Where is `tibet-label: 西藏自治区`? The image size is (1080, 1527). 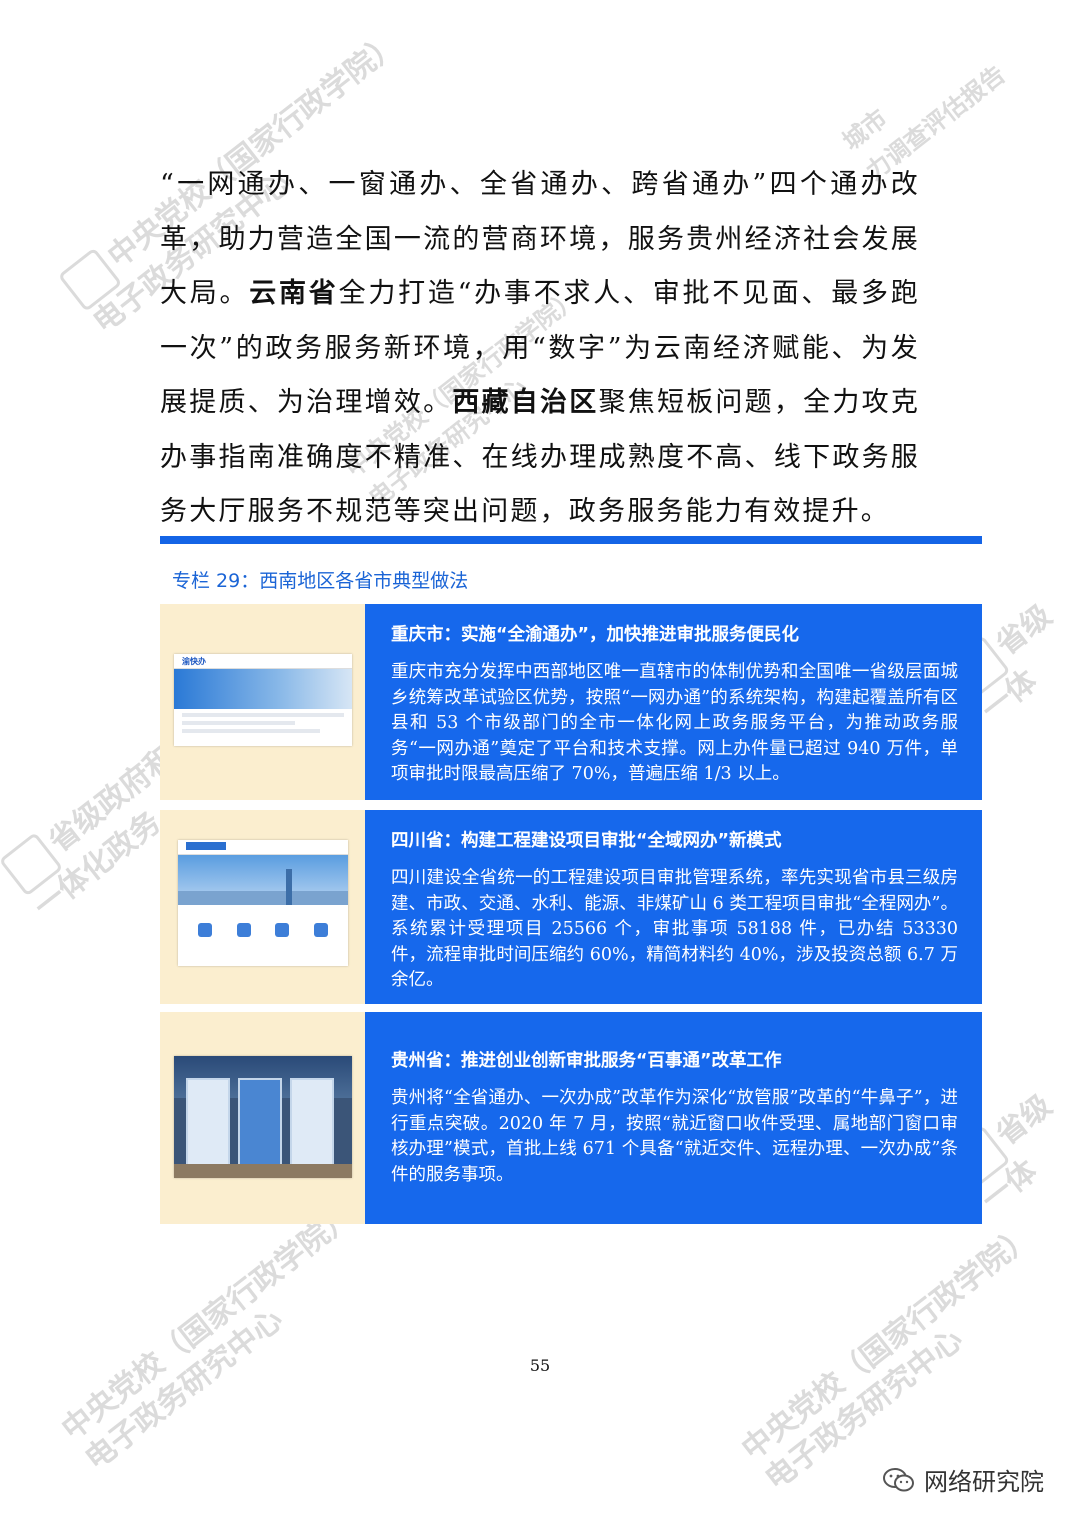
tibet-label: 西藏自治区 is located at coordinates (525, 402).